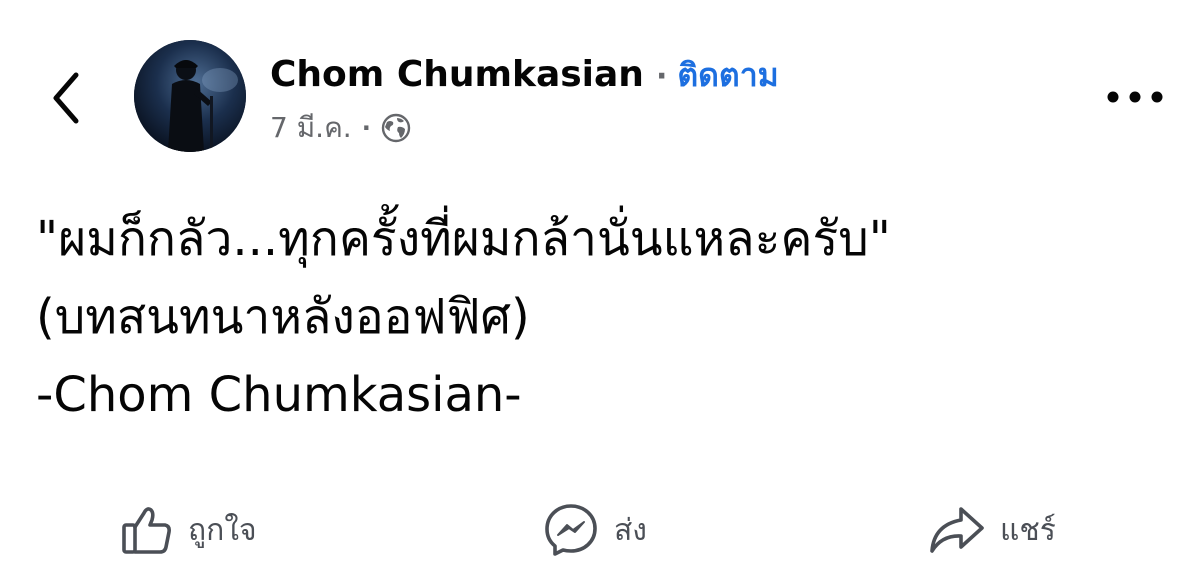 This screenshot has height=579, width=1200. What do you see at coordinates (957, 530) in the screenshot?
I see `share-arrow-icon` at bounding box center [957, 530].